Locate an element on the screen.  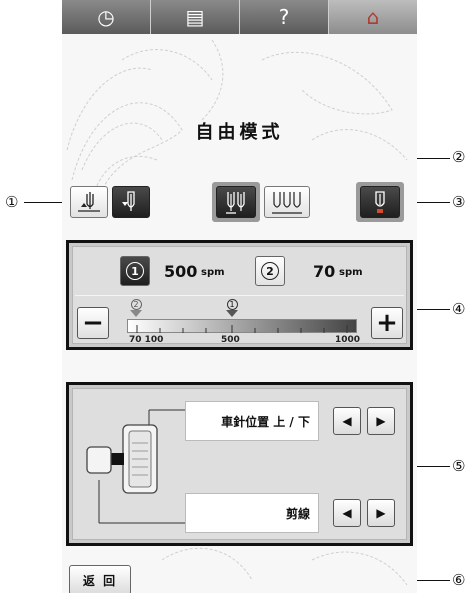
preset-2-speed-unit: spm is located at coordinates (351, 272).